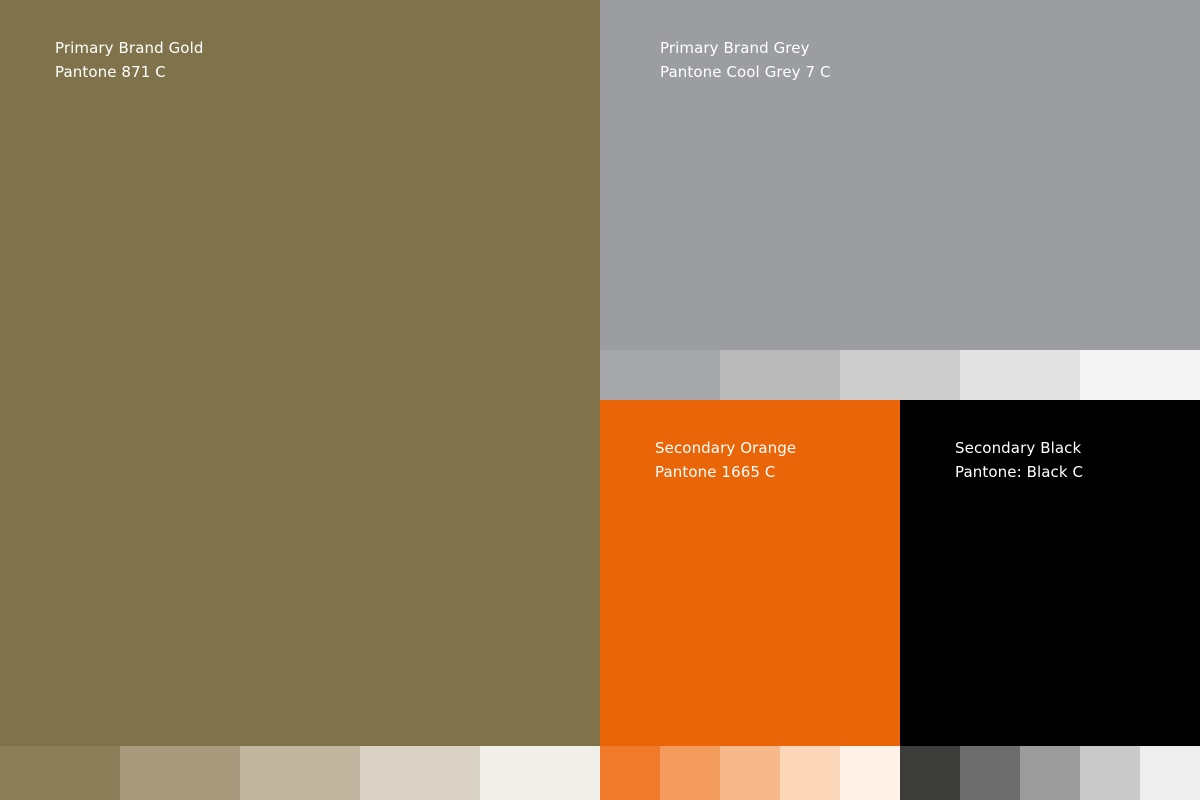 Image resolution: width=1200 pixels, height=800 pixels. I want to click on secondary-orange-label: Secondary Orange Pantone 1665 C, so click(725, 460).